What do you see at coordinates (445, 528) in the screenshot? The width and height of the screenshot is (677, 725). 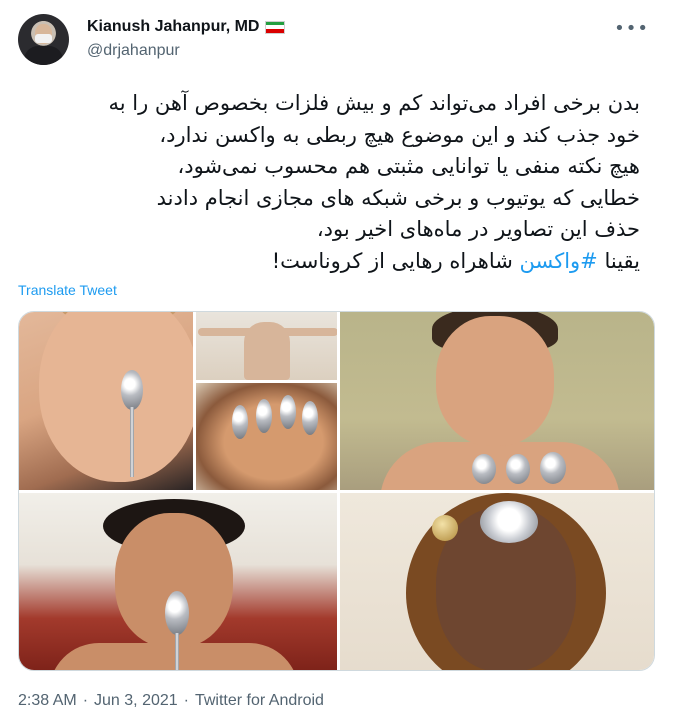 I see `coin-shape` at bounding box center [445, 528].